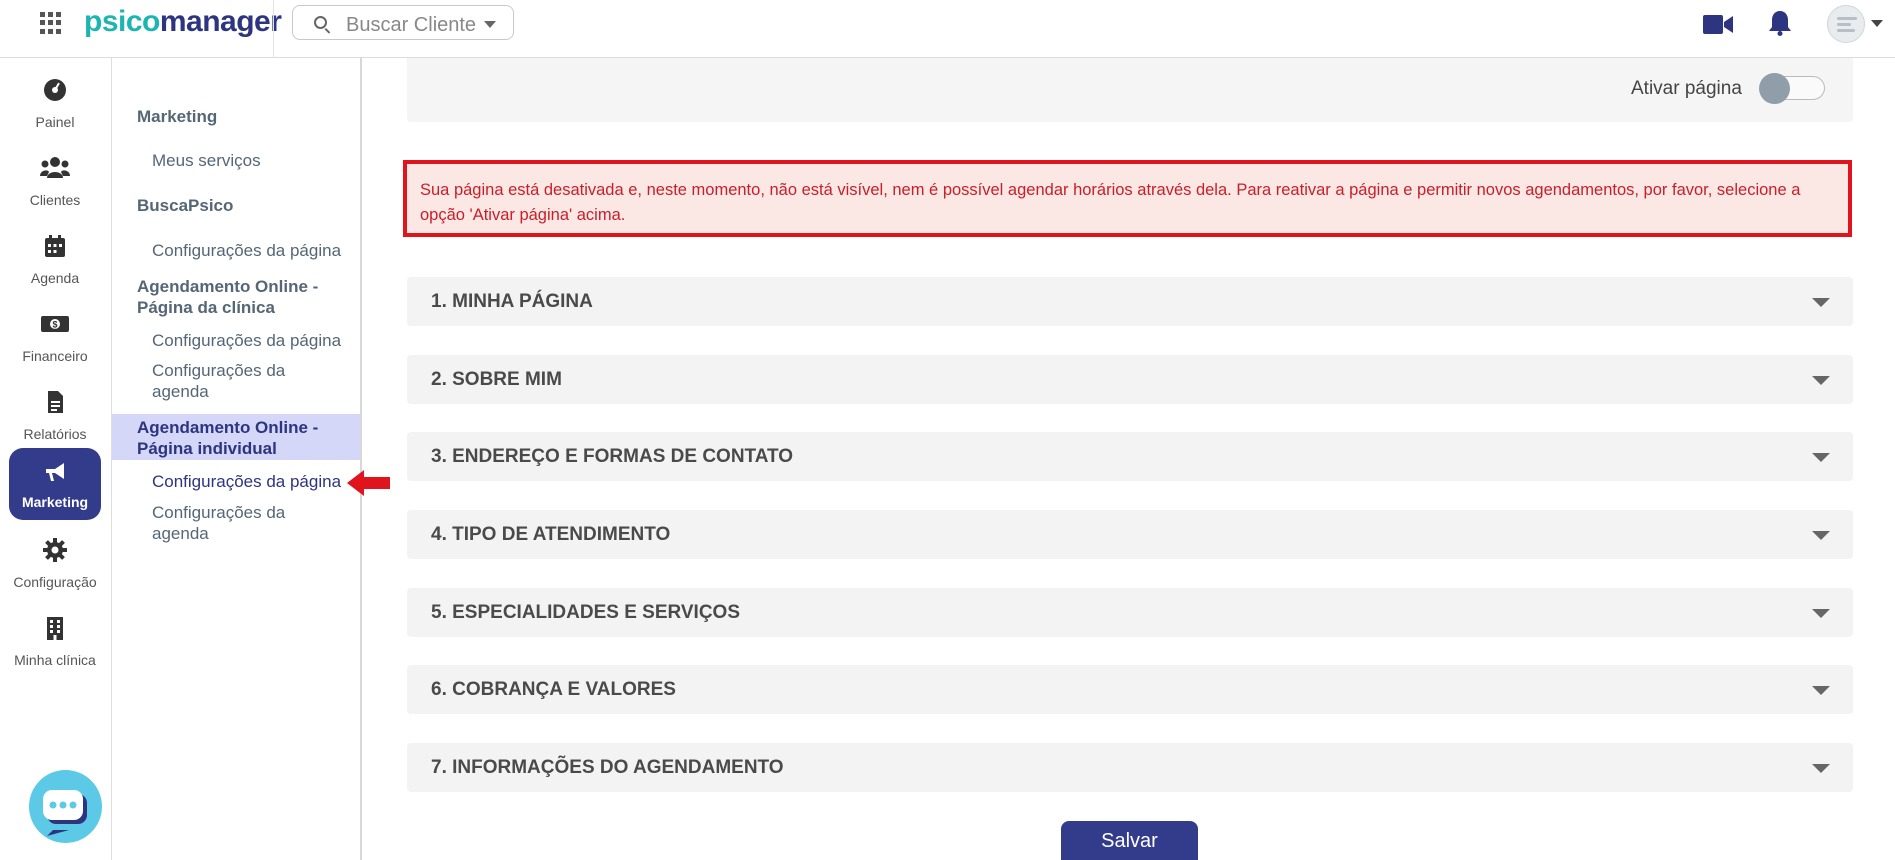  What do you see at coordinates (1130, 767) in the screenshot?
I see `section-informacoes-agendamento: 7. INFORMAÇÕES DO AGENDAMENTO` at bounding box center [1130, 767].